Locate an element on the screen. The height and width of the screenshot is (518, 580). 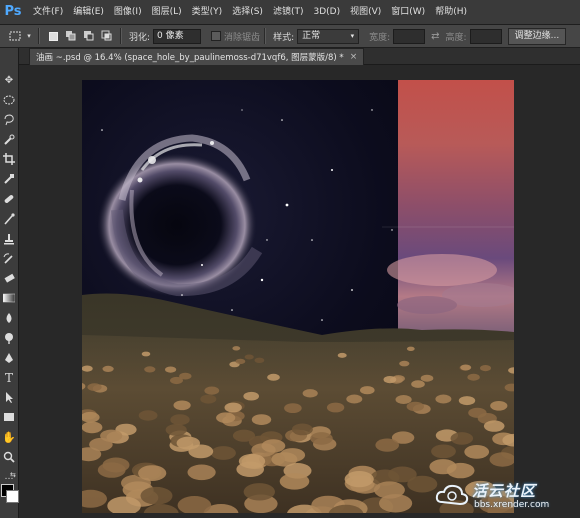
subtract-from-selection-icon is located at coordinates (89, 36).